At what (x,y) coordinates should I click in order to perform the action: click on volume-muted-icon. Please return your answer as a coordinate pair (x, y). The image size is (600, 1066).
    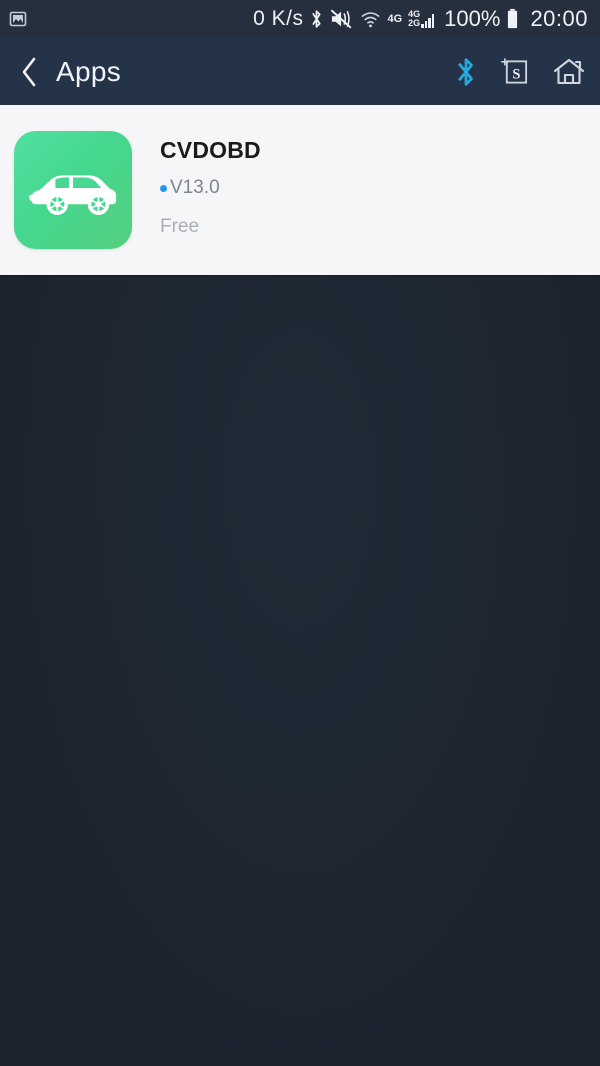
    Looking at the image, I should click on (342, 19).